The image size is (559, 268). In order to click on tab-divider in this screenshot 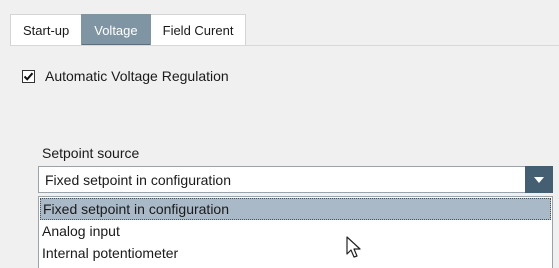, I will do `click(284, 45)`.